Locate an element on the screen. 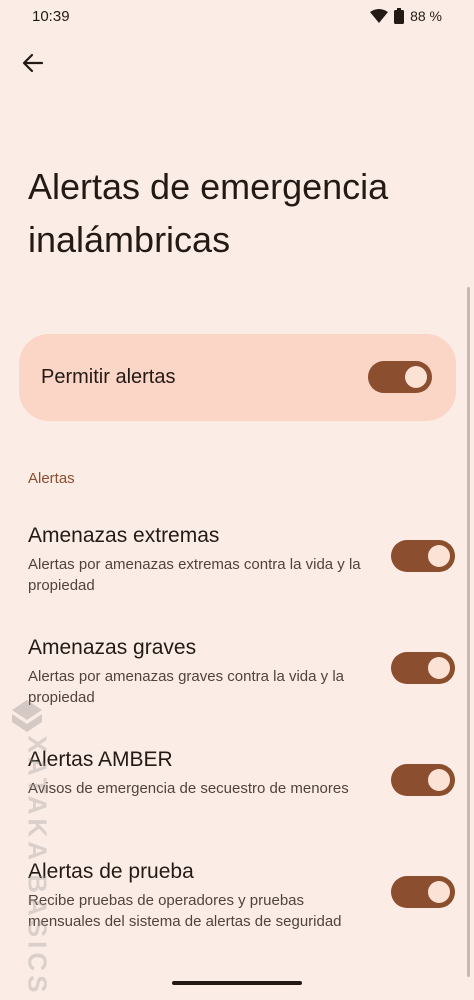 This screenshot has width=474, height=1000. pref-title: Amenazas graves is located at coordinates (112, 647).